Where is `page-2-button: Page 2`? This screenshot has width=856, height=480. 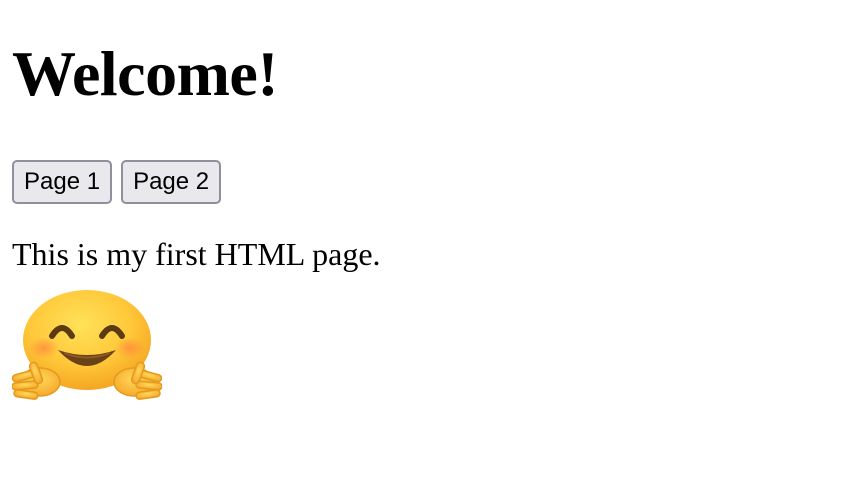
page-2-button: Page 2 is located at coordinates (171, 182).